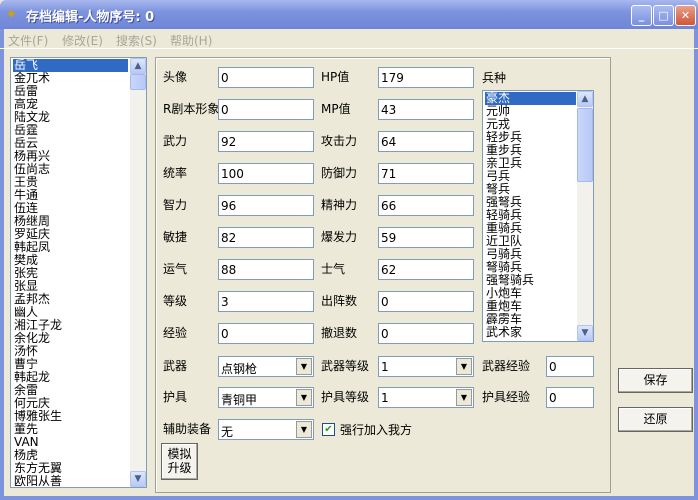 This screenshot has width=698, height=500. I want to click on armor-select: 青铜甲 ▼, so click(266, 397).